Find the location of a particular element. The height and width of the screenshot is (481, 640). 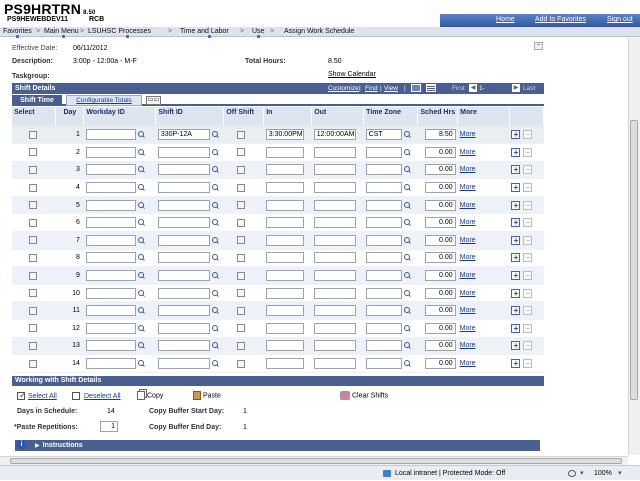

collapse-page-button: − is located at coordinates (538, 46).